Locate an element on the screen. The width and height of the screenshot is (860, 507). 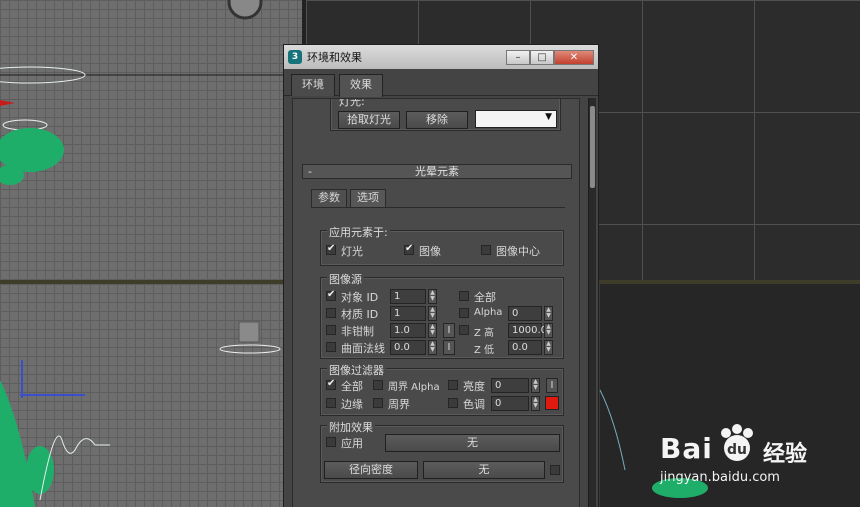
unclamped-label: 非钳制 is located at coordinates (357, 331).